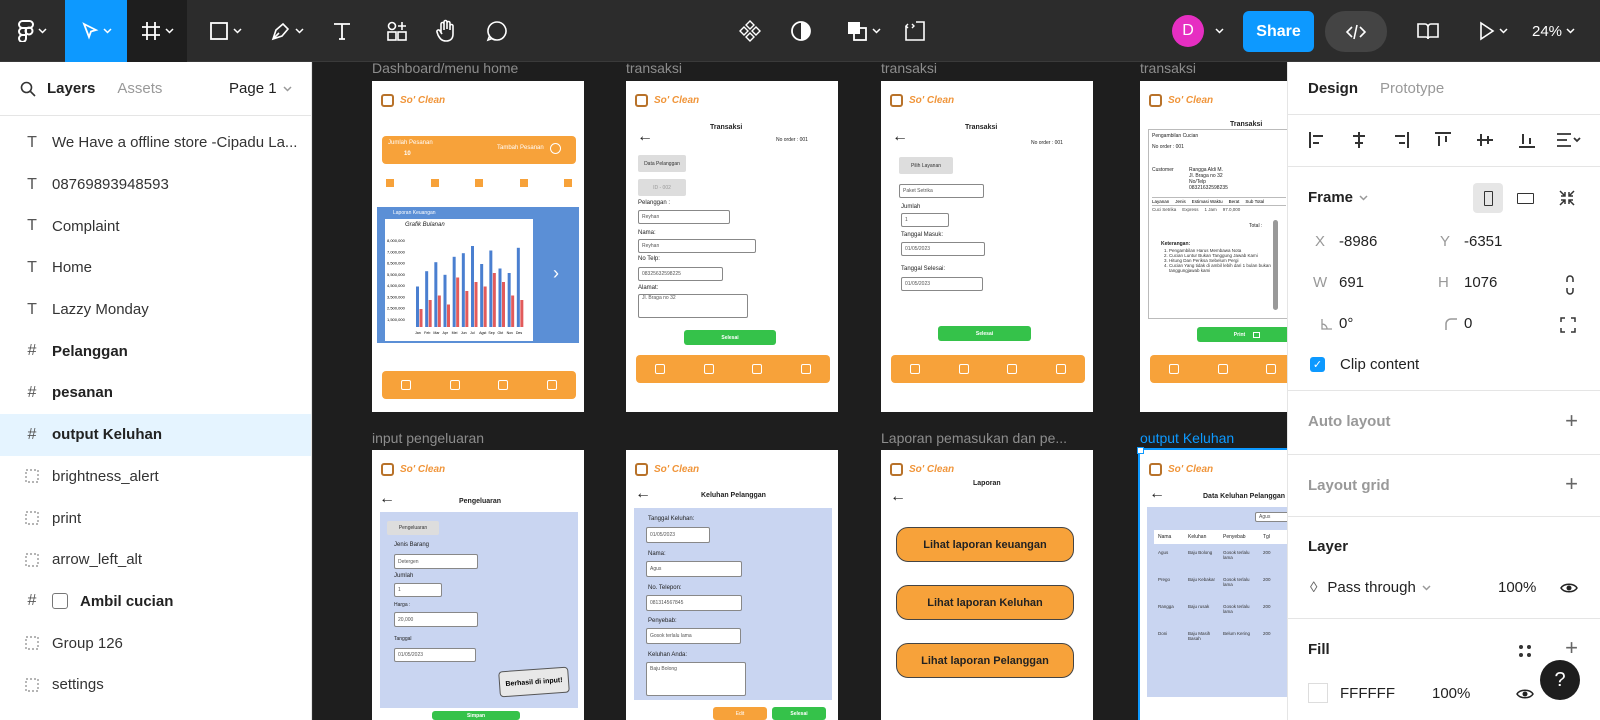  I want to click on present-button, so click(1493, 31).